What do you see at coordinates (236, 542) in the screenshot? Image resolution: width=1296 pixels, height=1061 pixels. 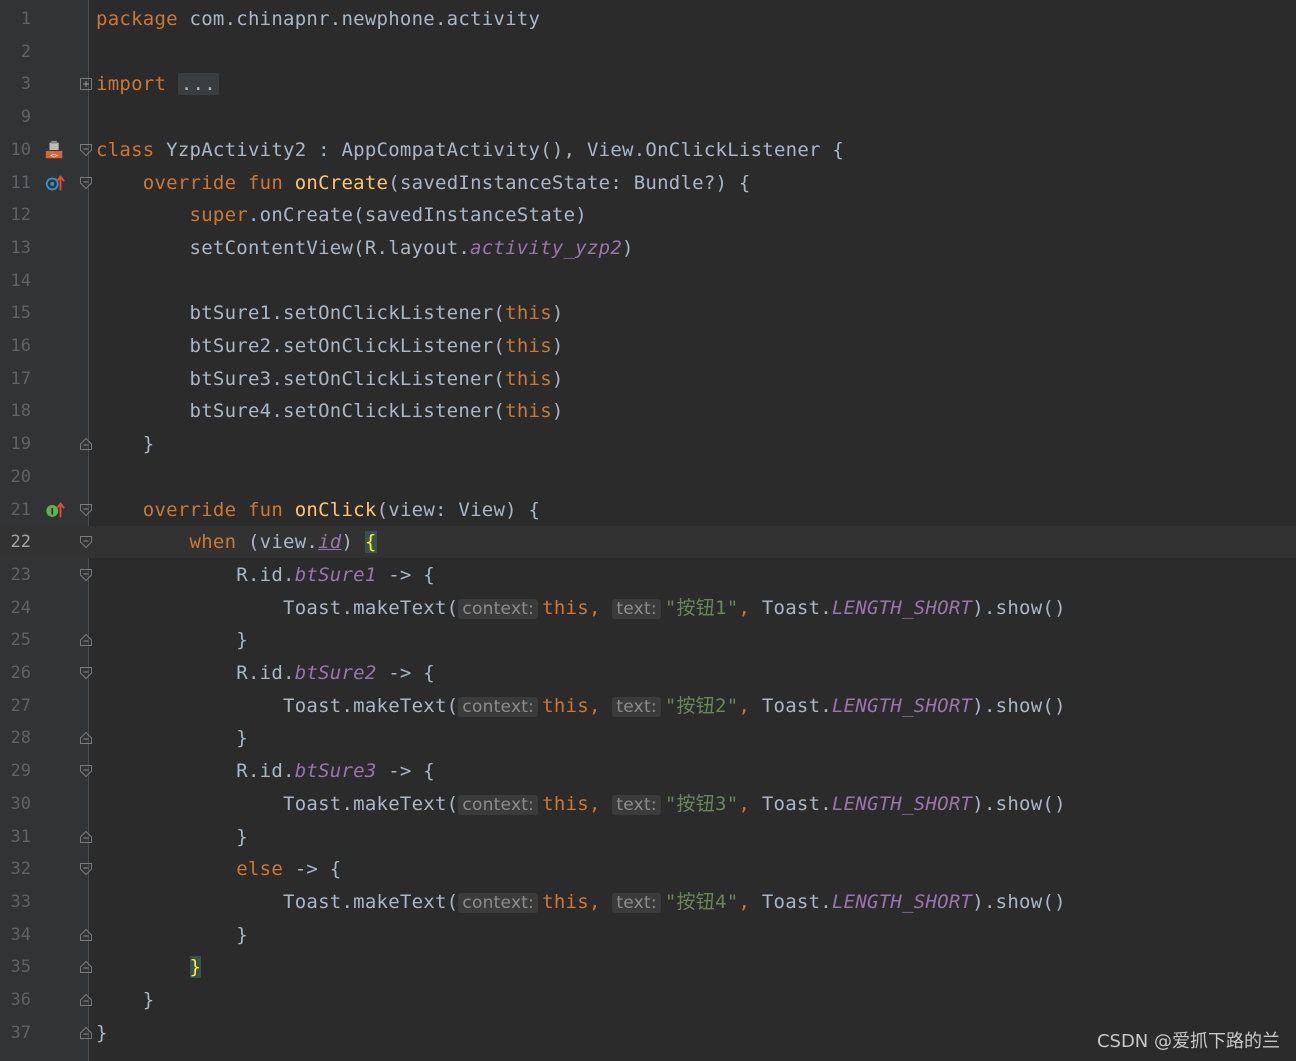 I see `code-text: when (view.id) {` at bounding box center [236, 542].